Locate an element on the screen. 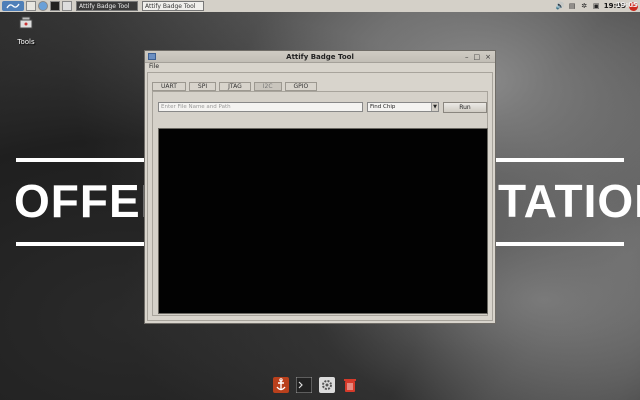  taskbar-item-2: Attify Badge Tool is located at coordinates (173, 6).